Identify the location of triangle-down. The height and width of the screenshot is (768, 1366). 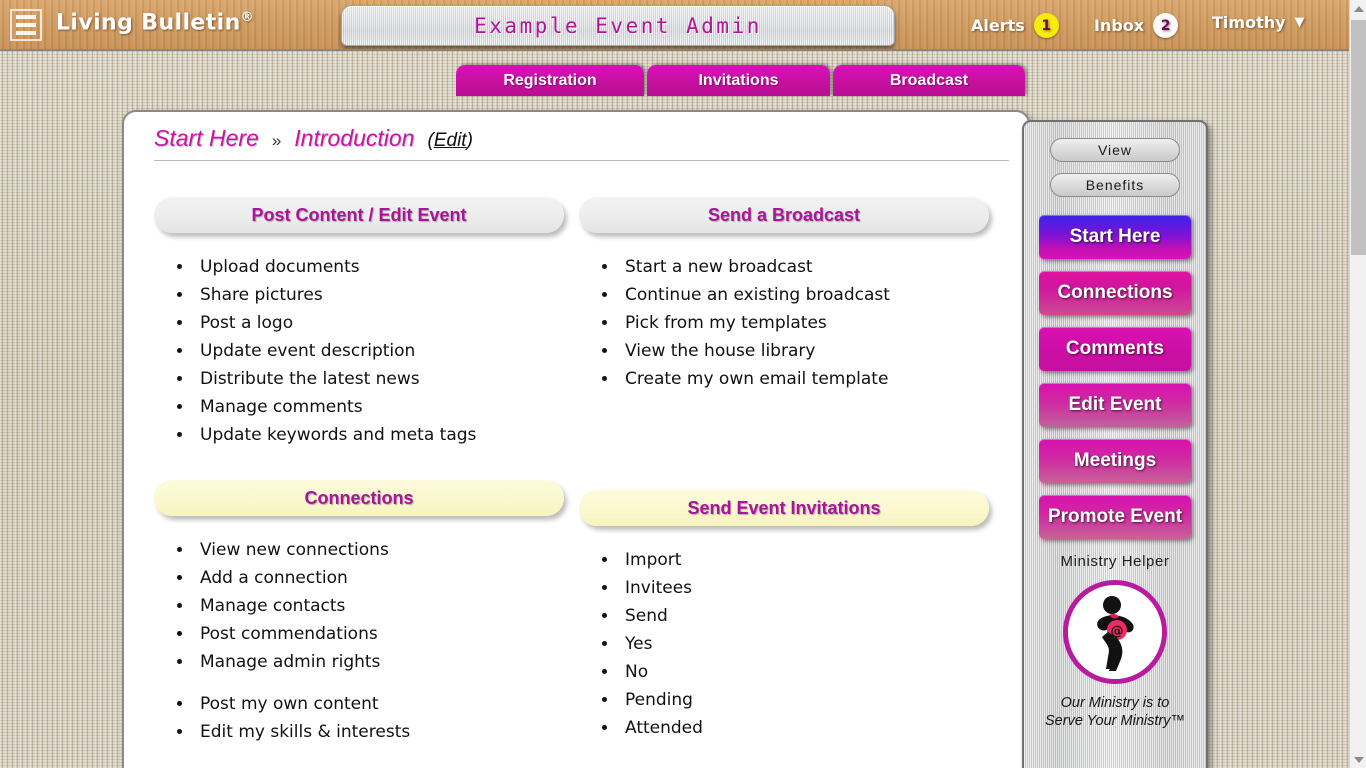
(1358, 759).